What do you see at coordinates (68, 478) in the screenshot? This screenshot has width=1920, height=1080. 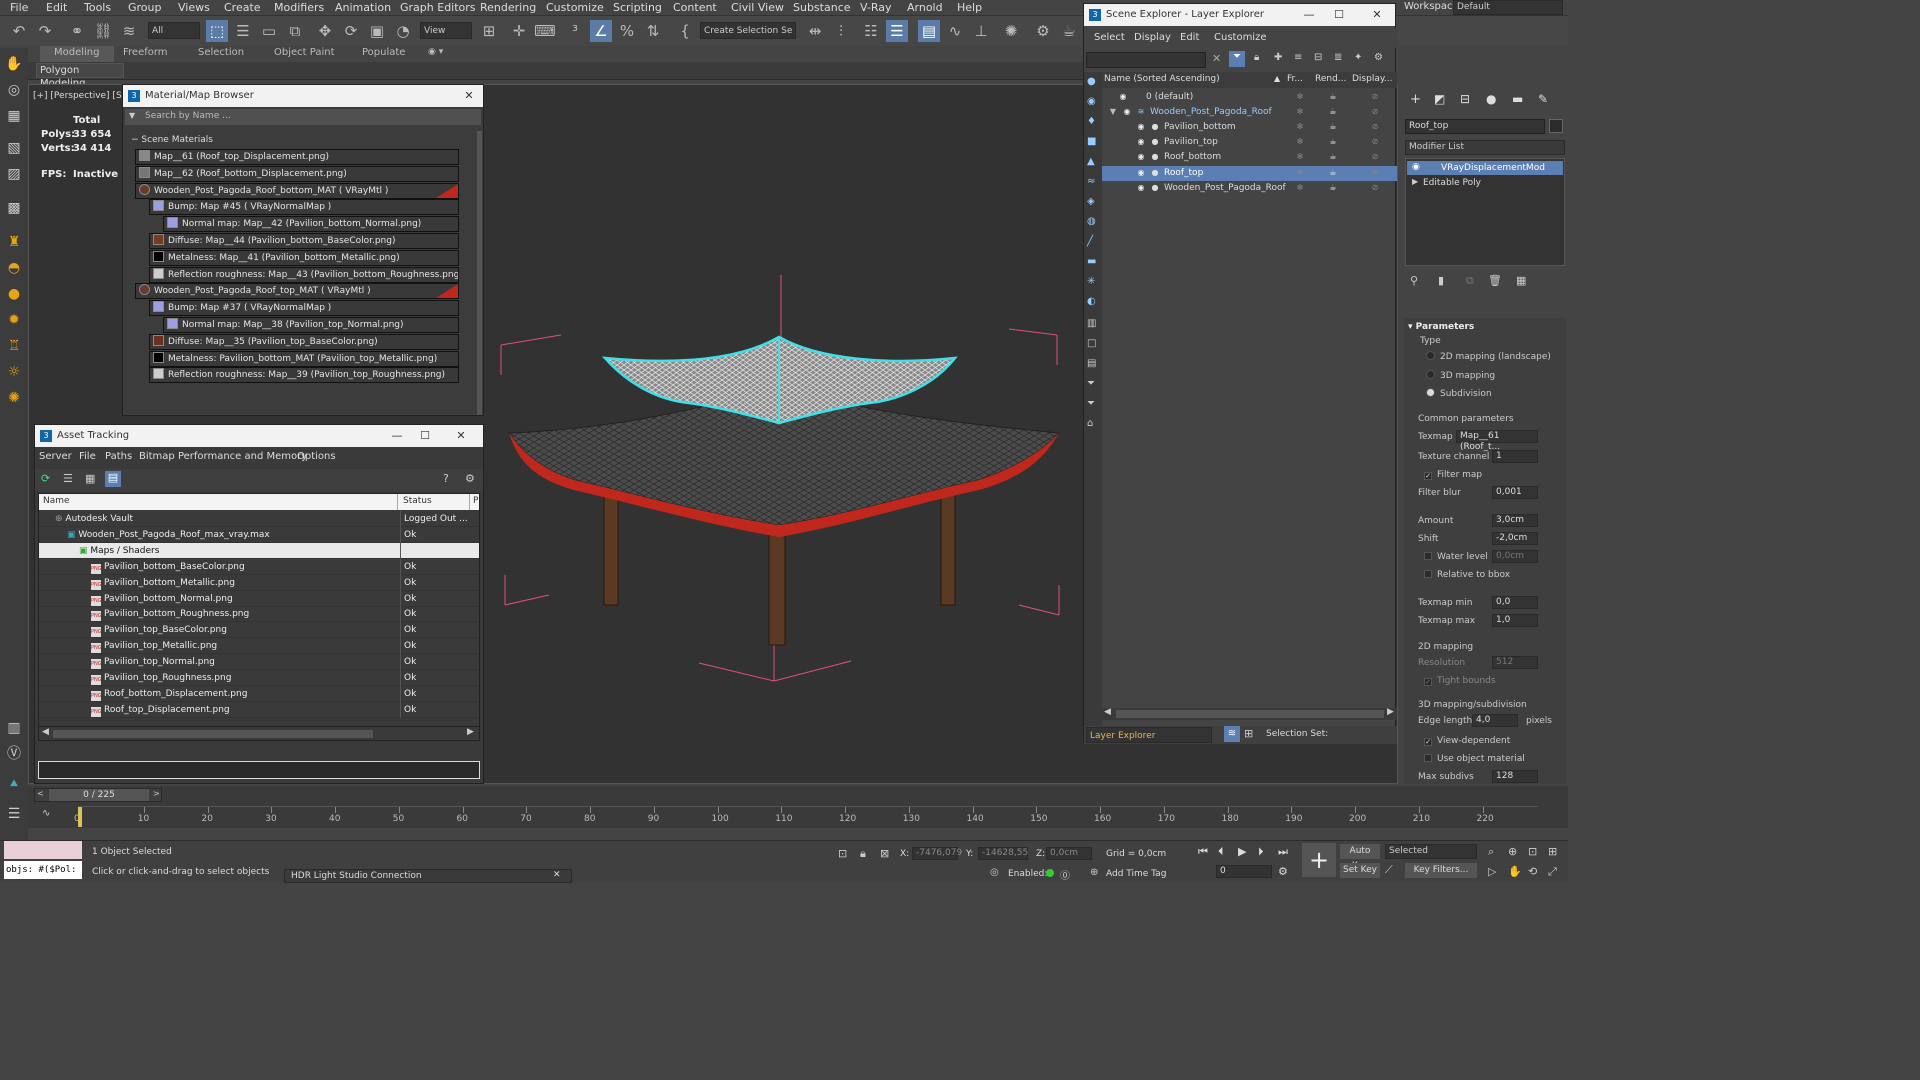 I see `list-view-icon: ☰` at bounding box center [68, 478].